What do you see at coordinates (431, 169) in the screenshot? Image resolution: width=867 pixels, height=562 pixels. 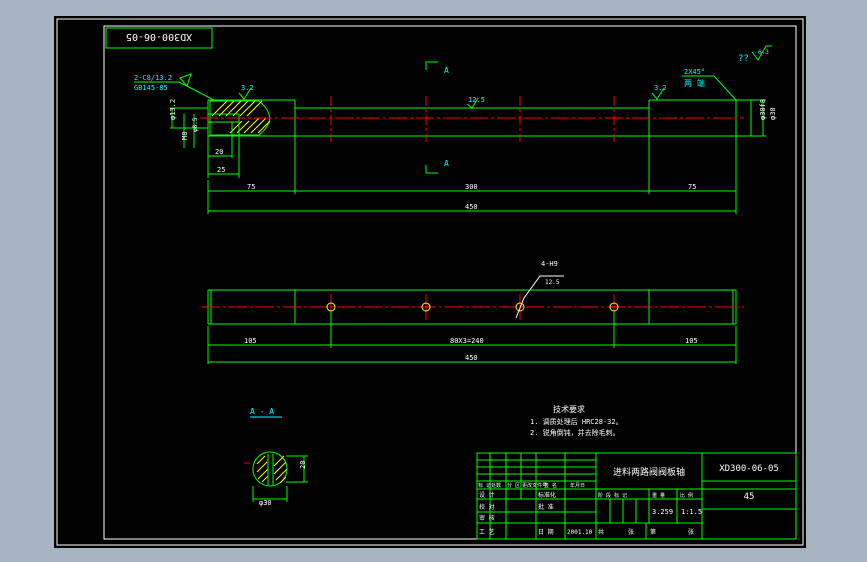 I see `section-marker-bottom` at bounding box center [431, 169].